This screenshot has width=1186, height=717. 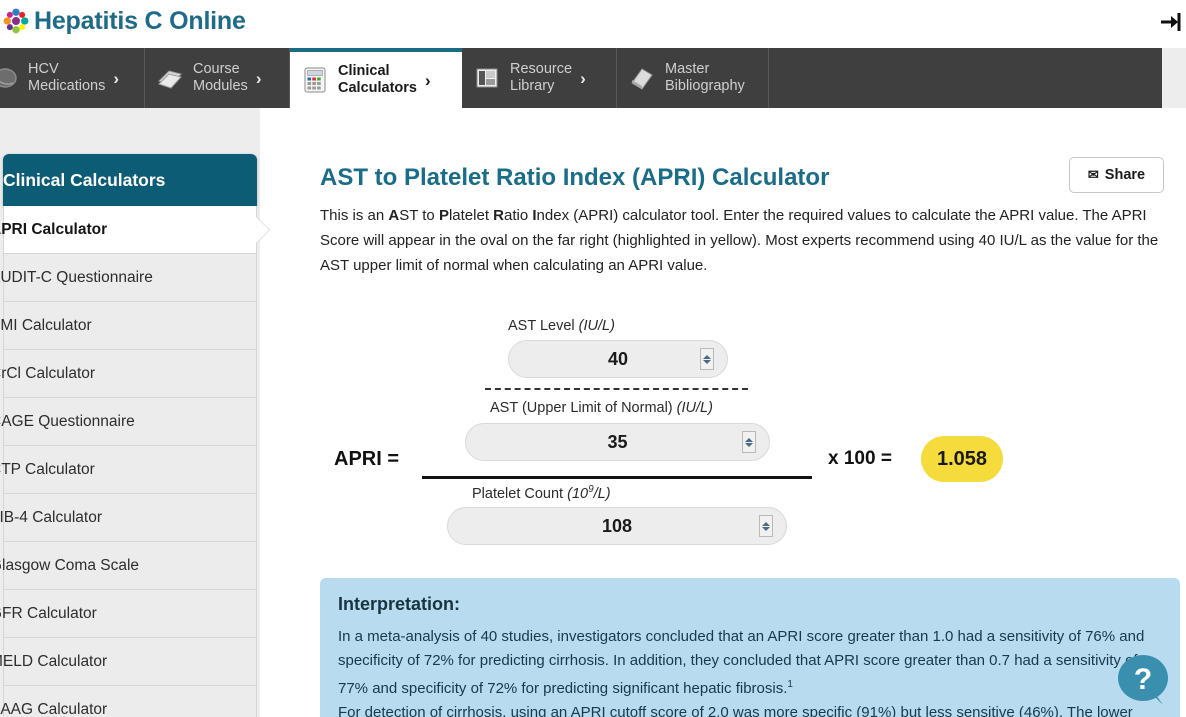 I want to click on inner-fraction-divider, so click(x=616, y=389).